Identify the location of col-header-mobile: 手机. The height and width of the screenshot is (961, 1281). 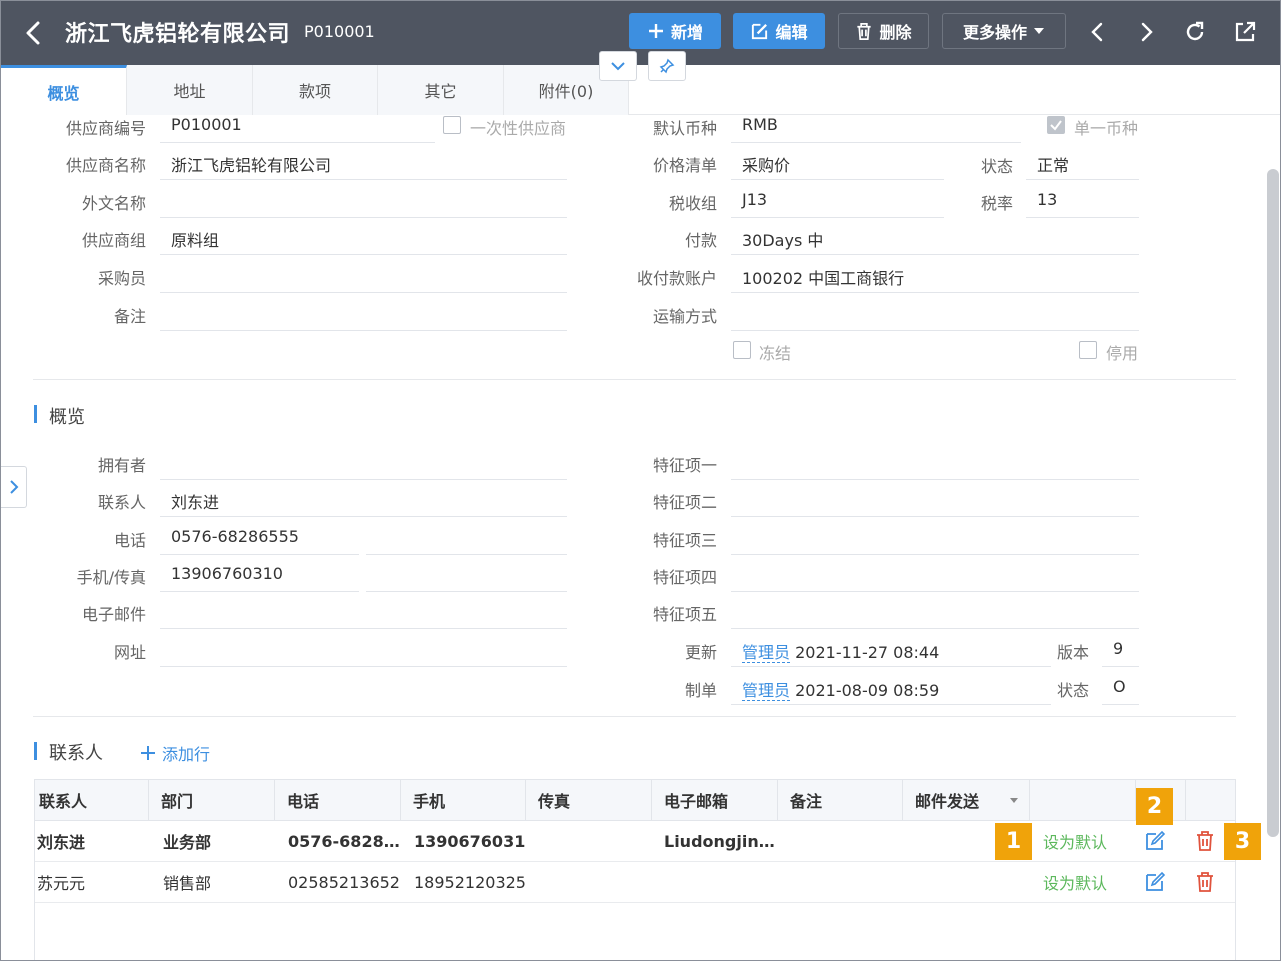
(463, 800).